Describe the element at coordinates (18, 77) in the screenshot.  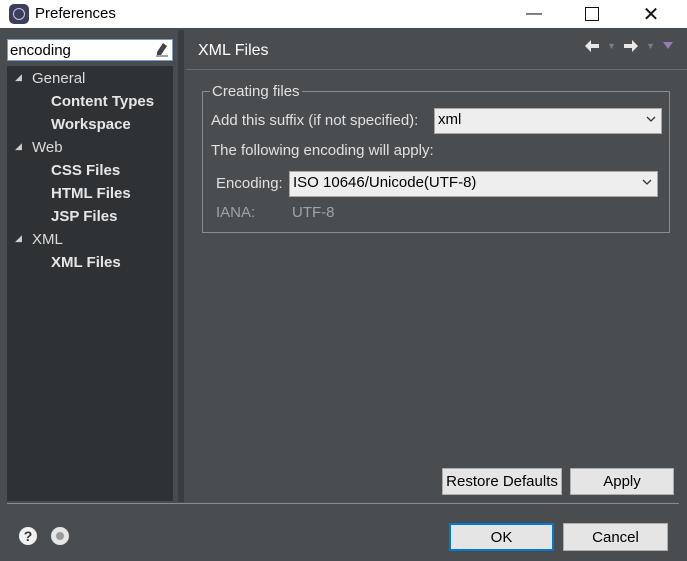
I see `expand-general-icon: ◢` at that location.